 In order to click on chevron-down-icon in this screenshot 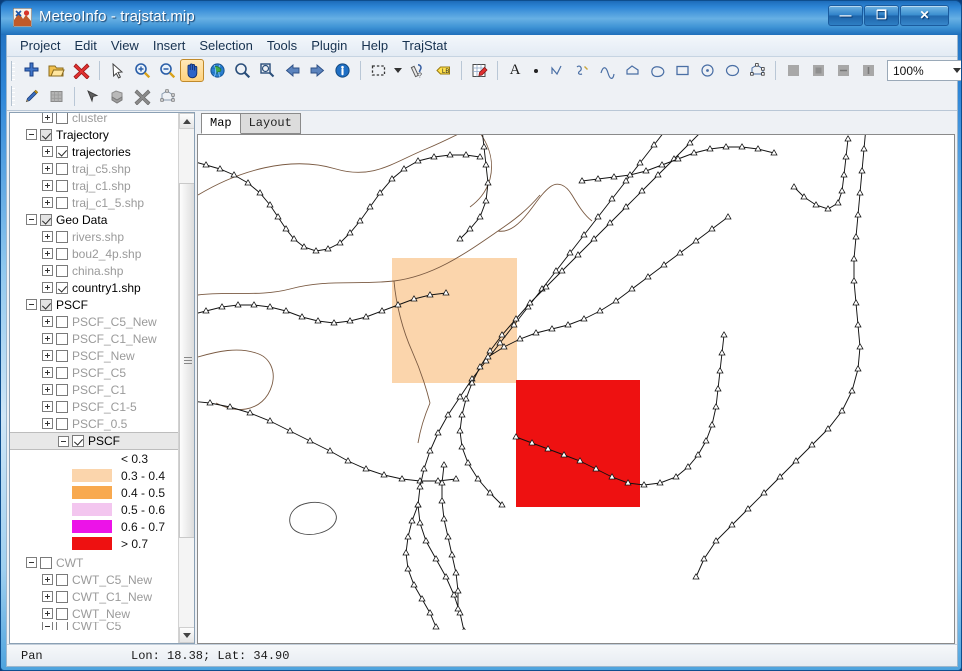, I will do `click(957, 70)`.